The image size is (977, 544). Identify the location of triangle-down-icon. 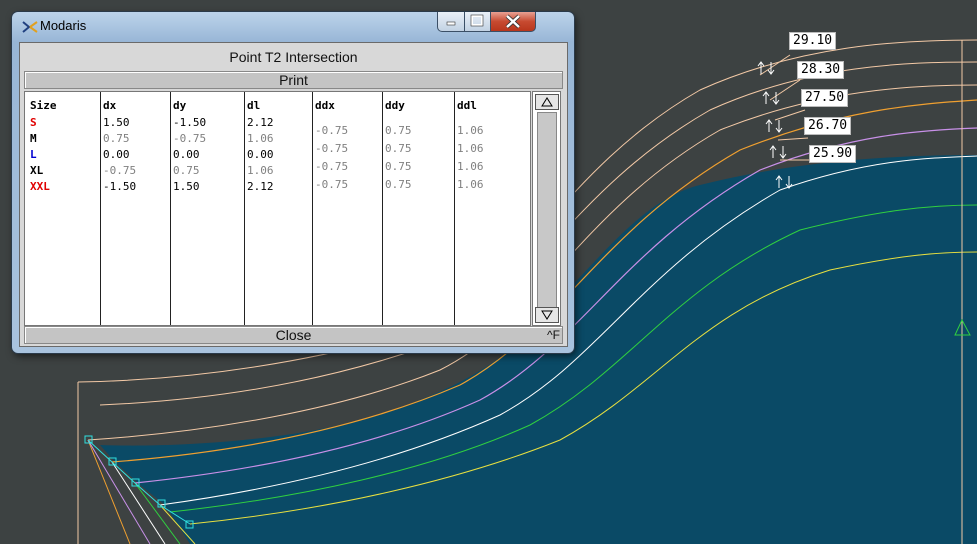
(547, 315).